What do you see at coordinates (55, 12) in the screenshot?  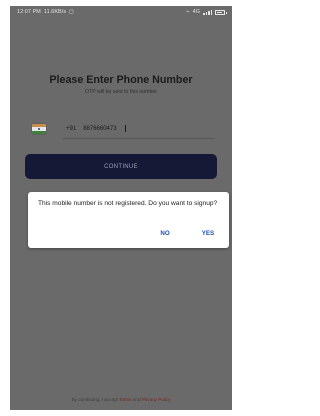 I see `status-speed: 11.6KB/s` at bounding box center [55, 12].